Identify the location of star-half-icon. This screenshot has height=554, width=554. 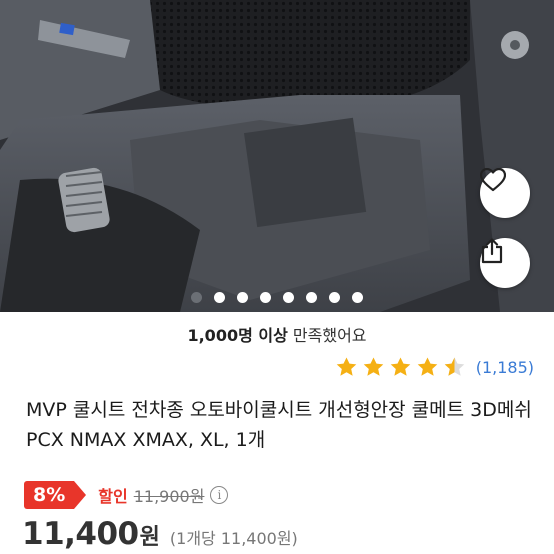
(454, 366).